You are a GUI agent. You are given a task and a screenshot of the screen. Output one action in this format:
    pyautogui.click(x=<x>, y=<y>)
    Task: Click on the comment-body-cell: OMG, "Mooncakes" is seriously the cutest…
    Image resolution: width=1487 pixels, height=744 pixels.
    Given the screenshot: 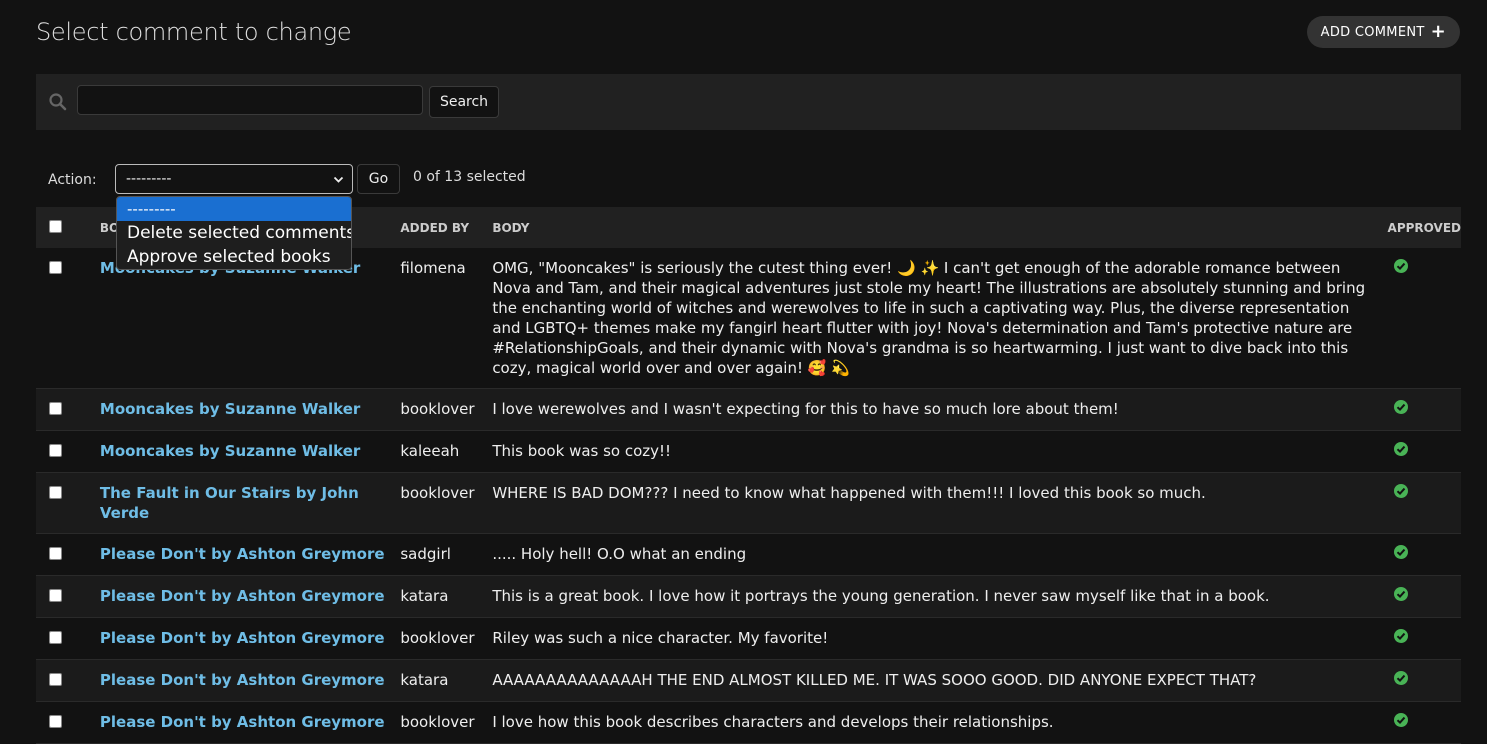 What is the action you would take?
    pyautogui.click(x=929, y=318)
    